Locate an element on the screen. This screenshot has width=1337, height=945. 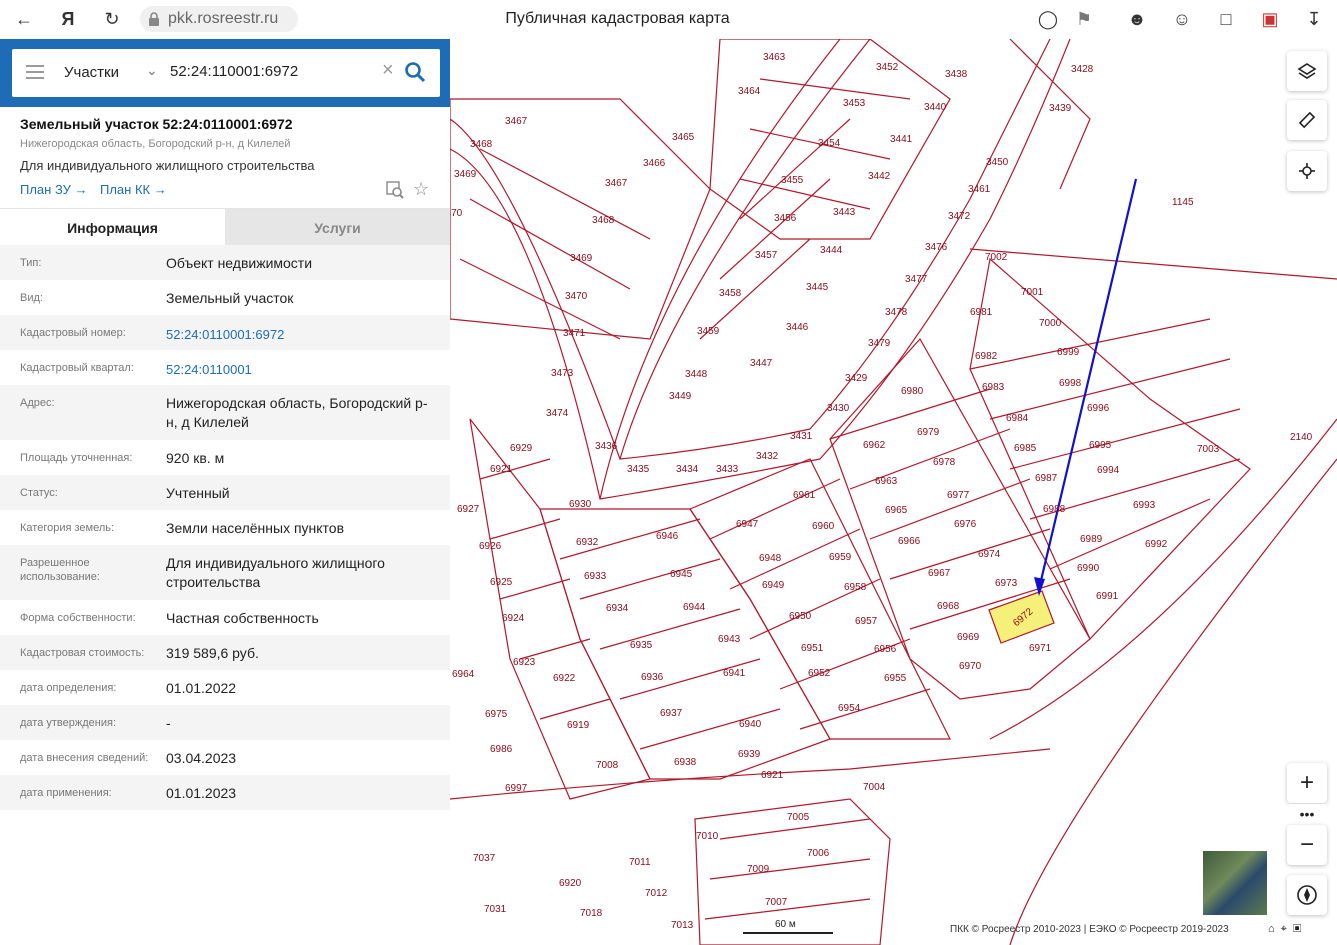
compass-button is located at coordinates (1307, 895).